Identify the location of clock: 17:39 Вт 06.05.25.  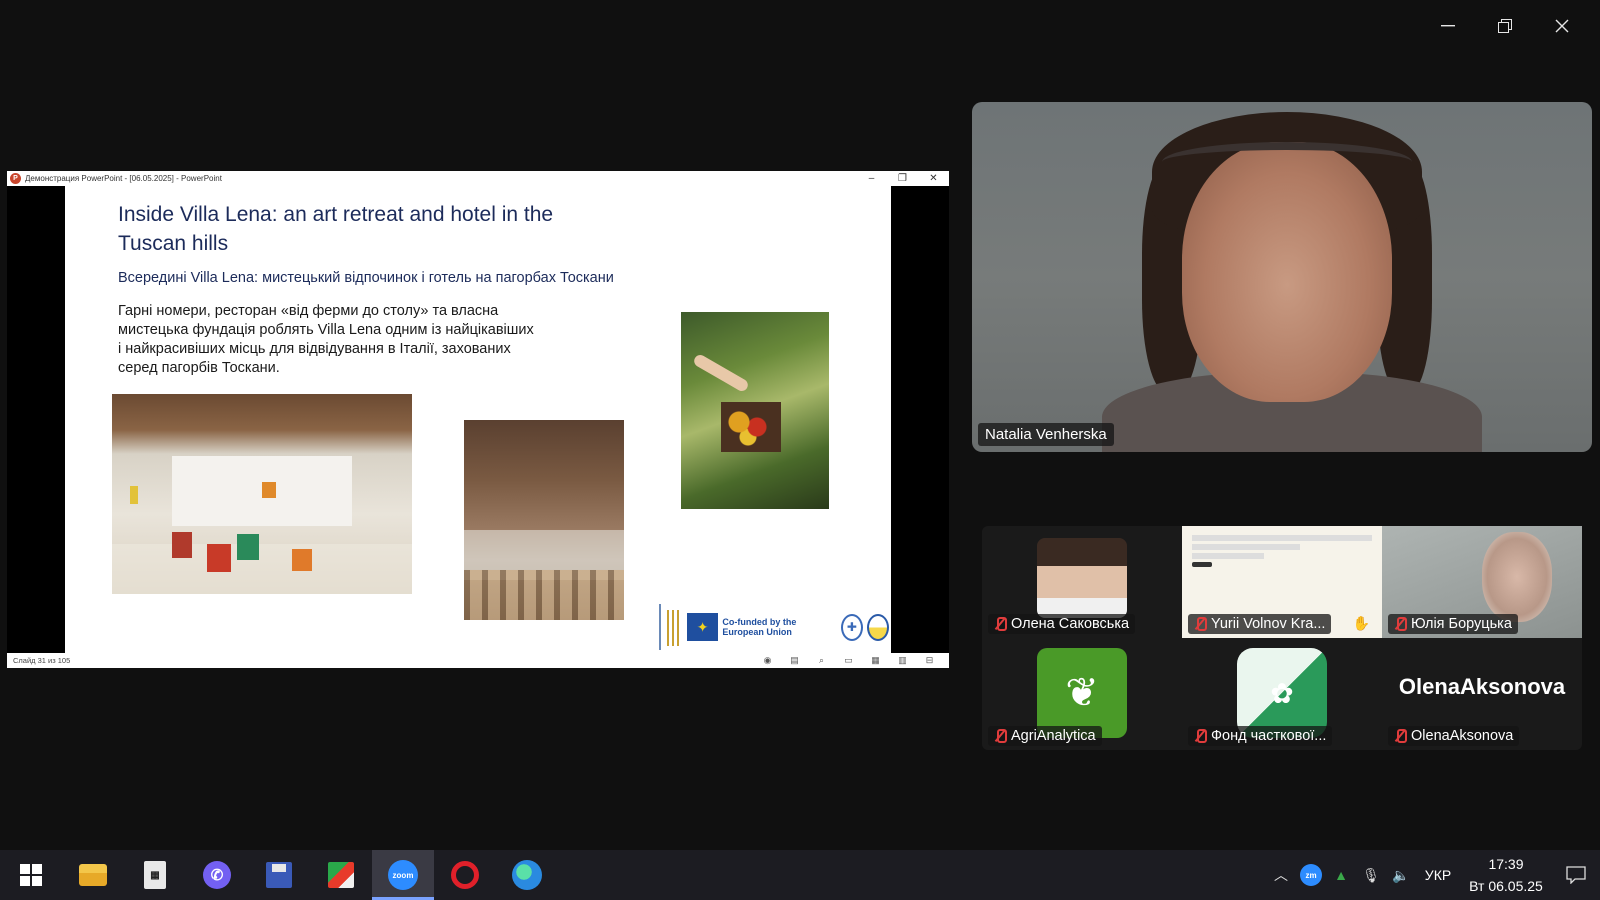
(1506, 875).